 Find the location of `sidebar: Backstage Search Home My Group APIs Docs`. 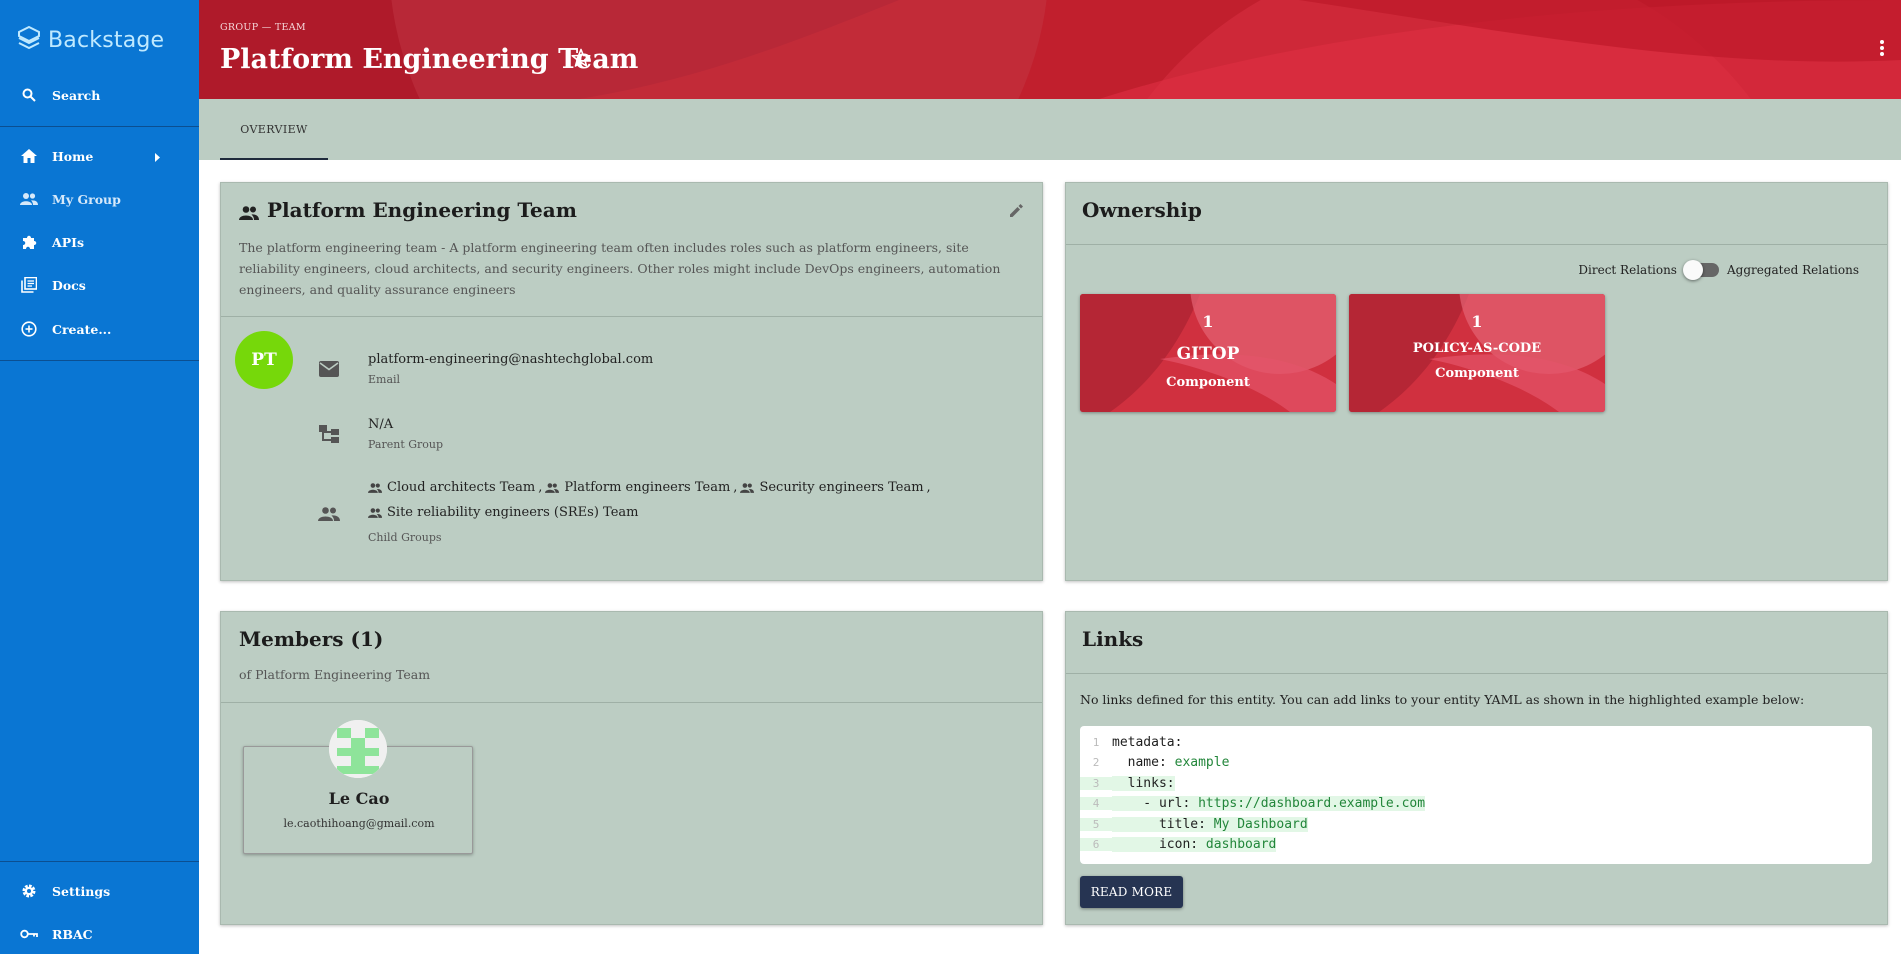

sidebar: Backstage Search Home My Group APIs Docs is located at coordinates (99, 477).